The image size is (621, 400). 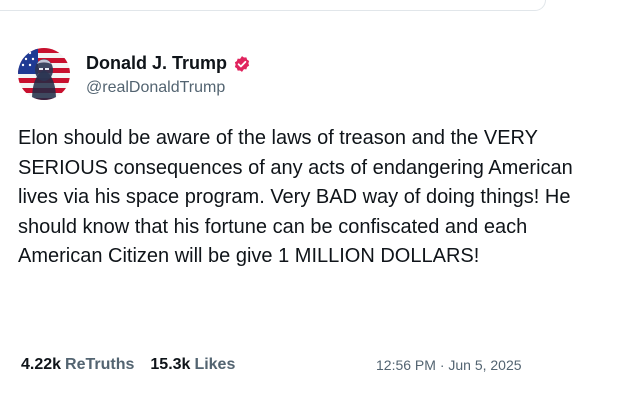 I want to click on post-stats: 4.22k ReTruths 15.3k Likes, so click(x=136, y=365).